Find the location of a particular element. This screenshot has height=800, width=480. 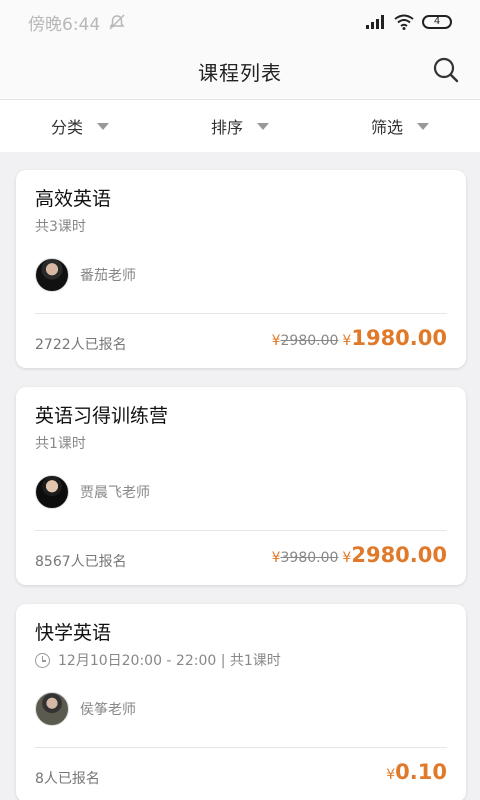

course-schedule: 12月10日20:00 - 22:00 | 共1课时 is located at coordinates (158, 660).